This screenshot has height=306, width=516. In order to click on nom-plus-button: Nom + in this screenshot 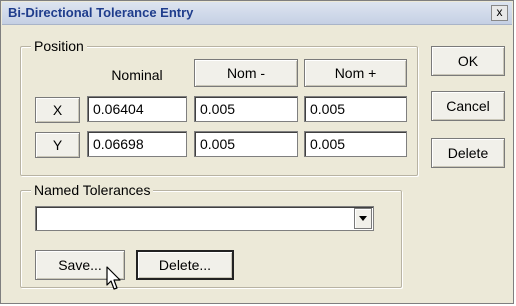, I will do `click(355, 73)`.